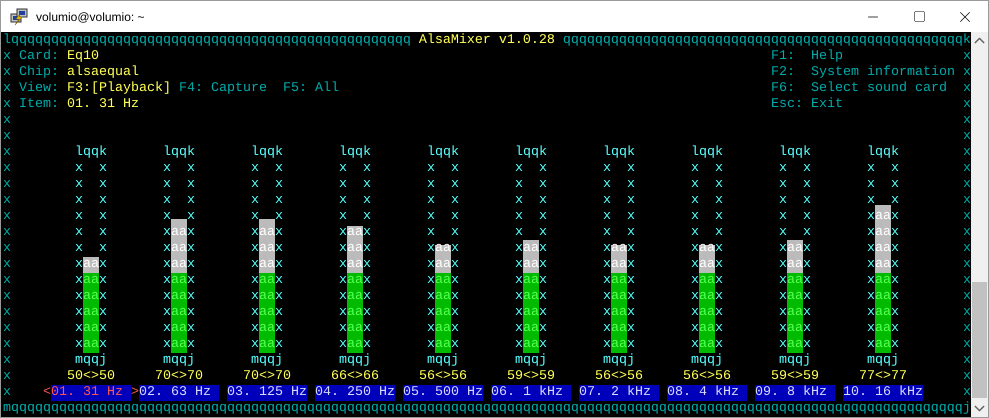  What do you see at coordinates (883, 393) in the screenshot?
I see `channel-label: 10. 16 kHz` at bounding box center [883, 393].